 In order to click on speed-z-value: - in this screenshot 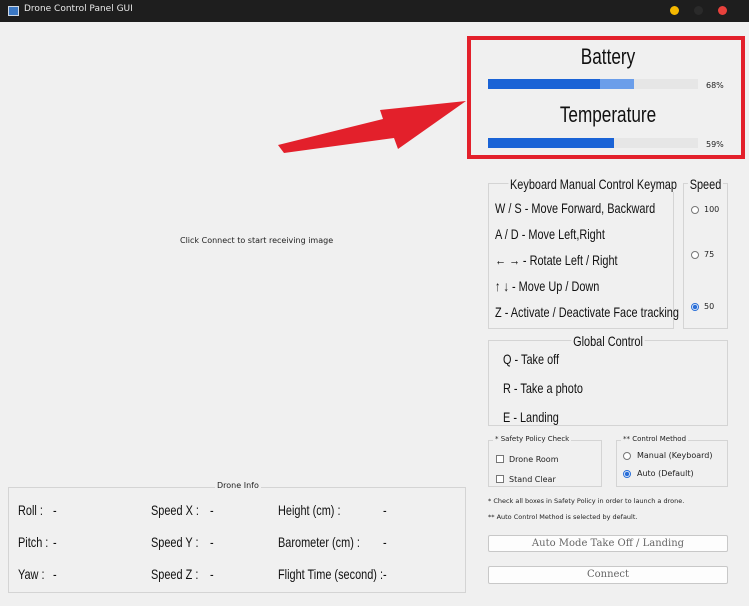, I will do `click(212, 574)`.